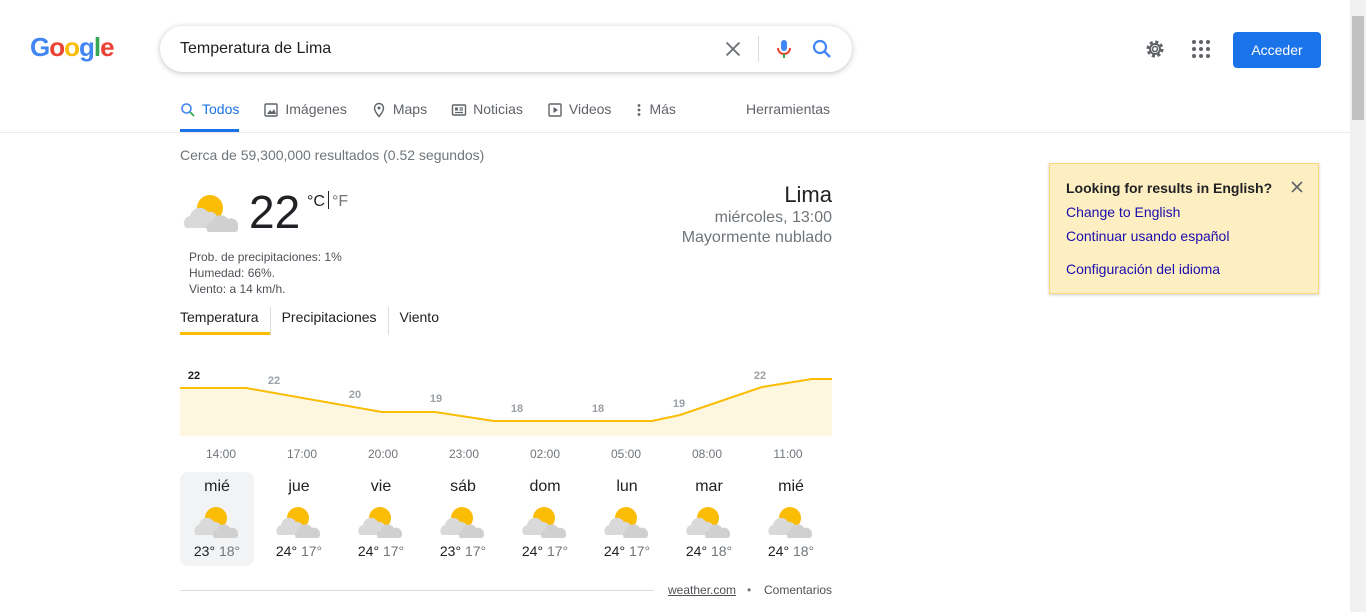 This screenshot has height=612, width=1366. Describe the element at coordinates (440, 49) in the screenshot. I see `search-input` at that location.